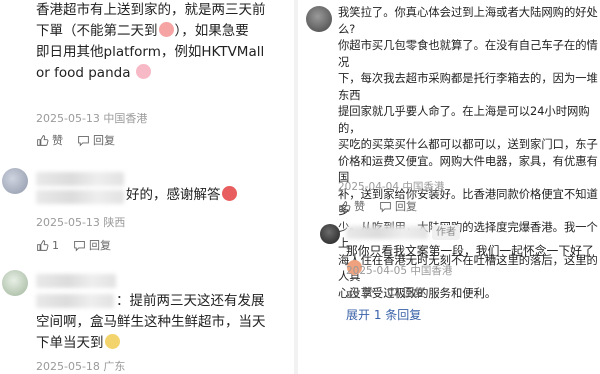 The width and height of the screenshot is (600, 374). What do you see at coordinates (112, 341) in the screenshot?
I see `dizzy-emoji-icon` at bounding box center [112, 341].